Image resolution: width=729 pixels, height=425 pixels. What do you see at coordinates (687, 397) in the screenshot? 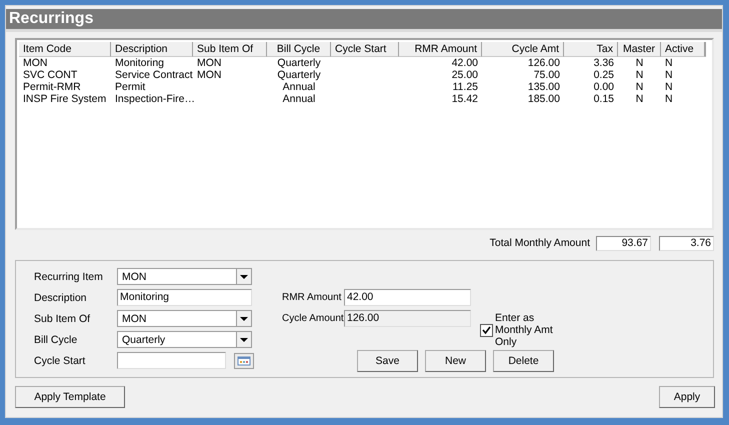
I see `apply-button: Apply` at bounding box center [687, 397].